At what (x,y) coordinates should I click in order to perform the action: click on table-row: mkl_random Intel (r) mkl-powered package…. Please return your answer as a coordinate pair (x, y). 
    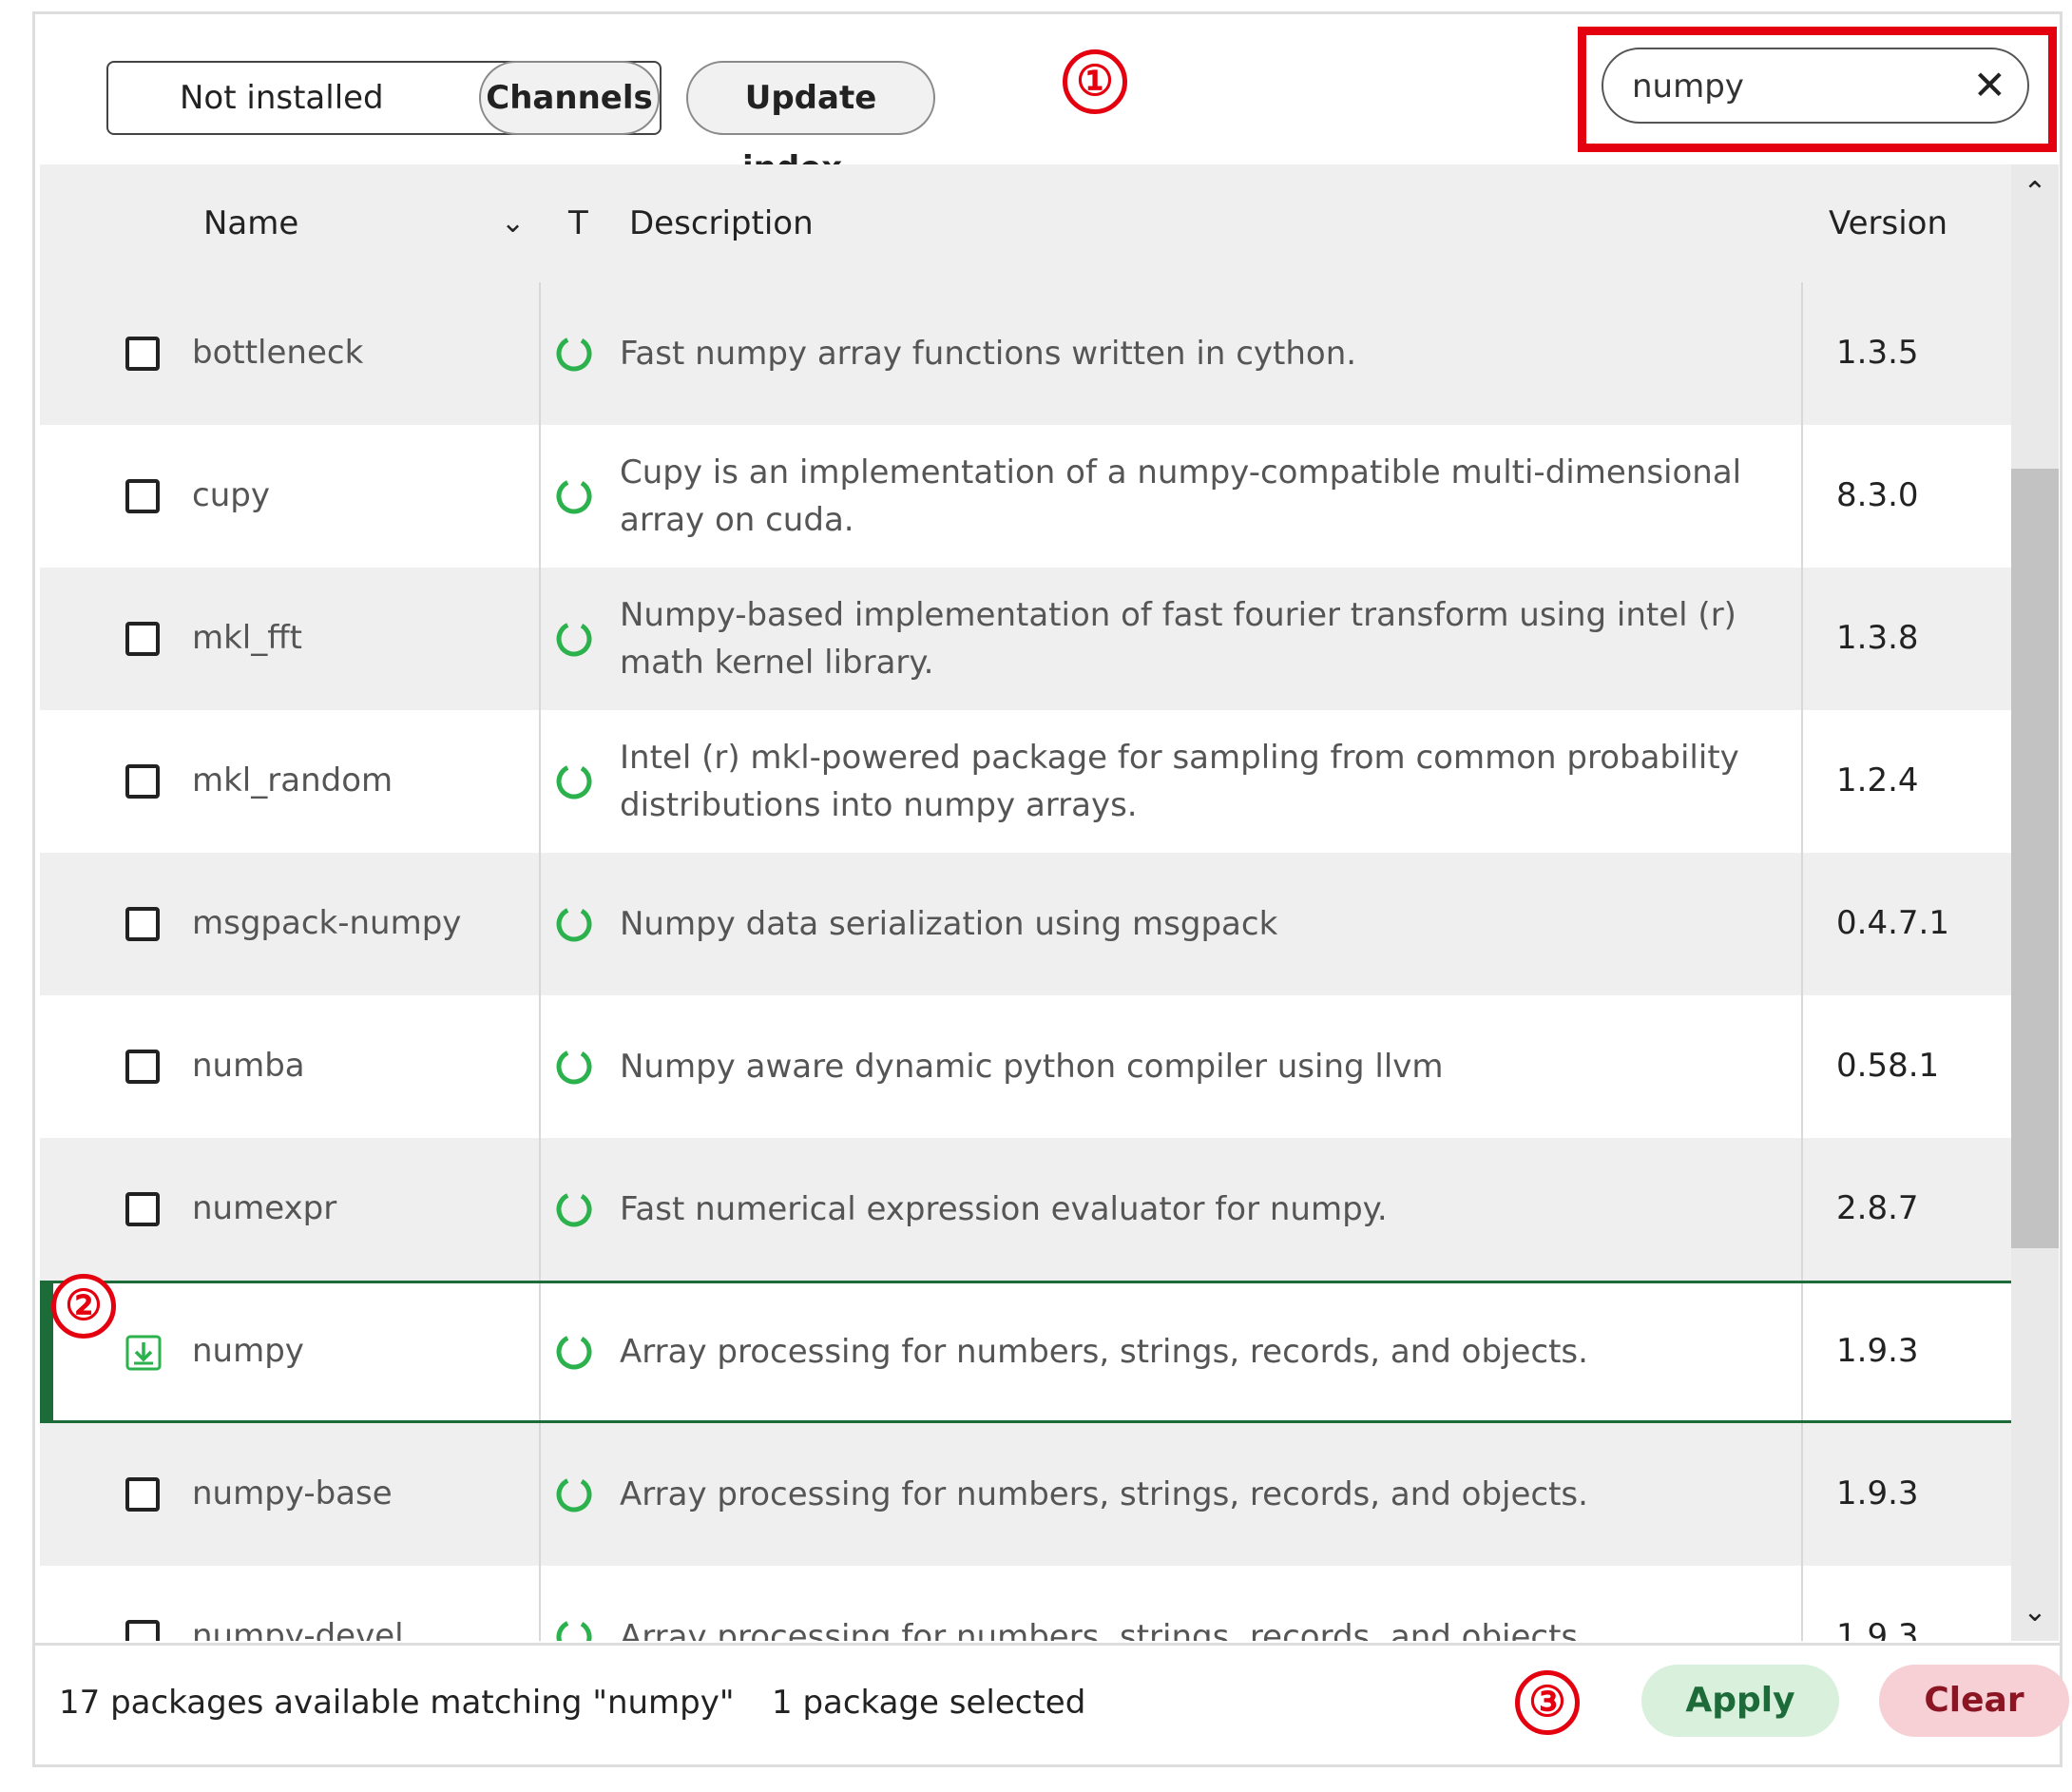
    Looking at the image, I should click on (1025, 781).